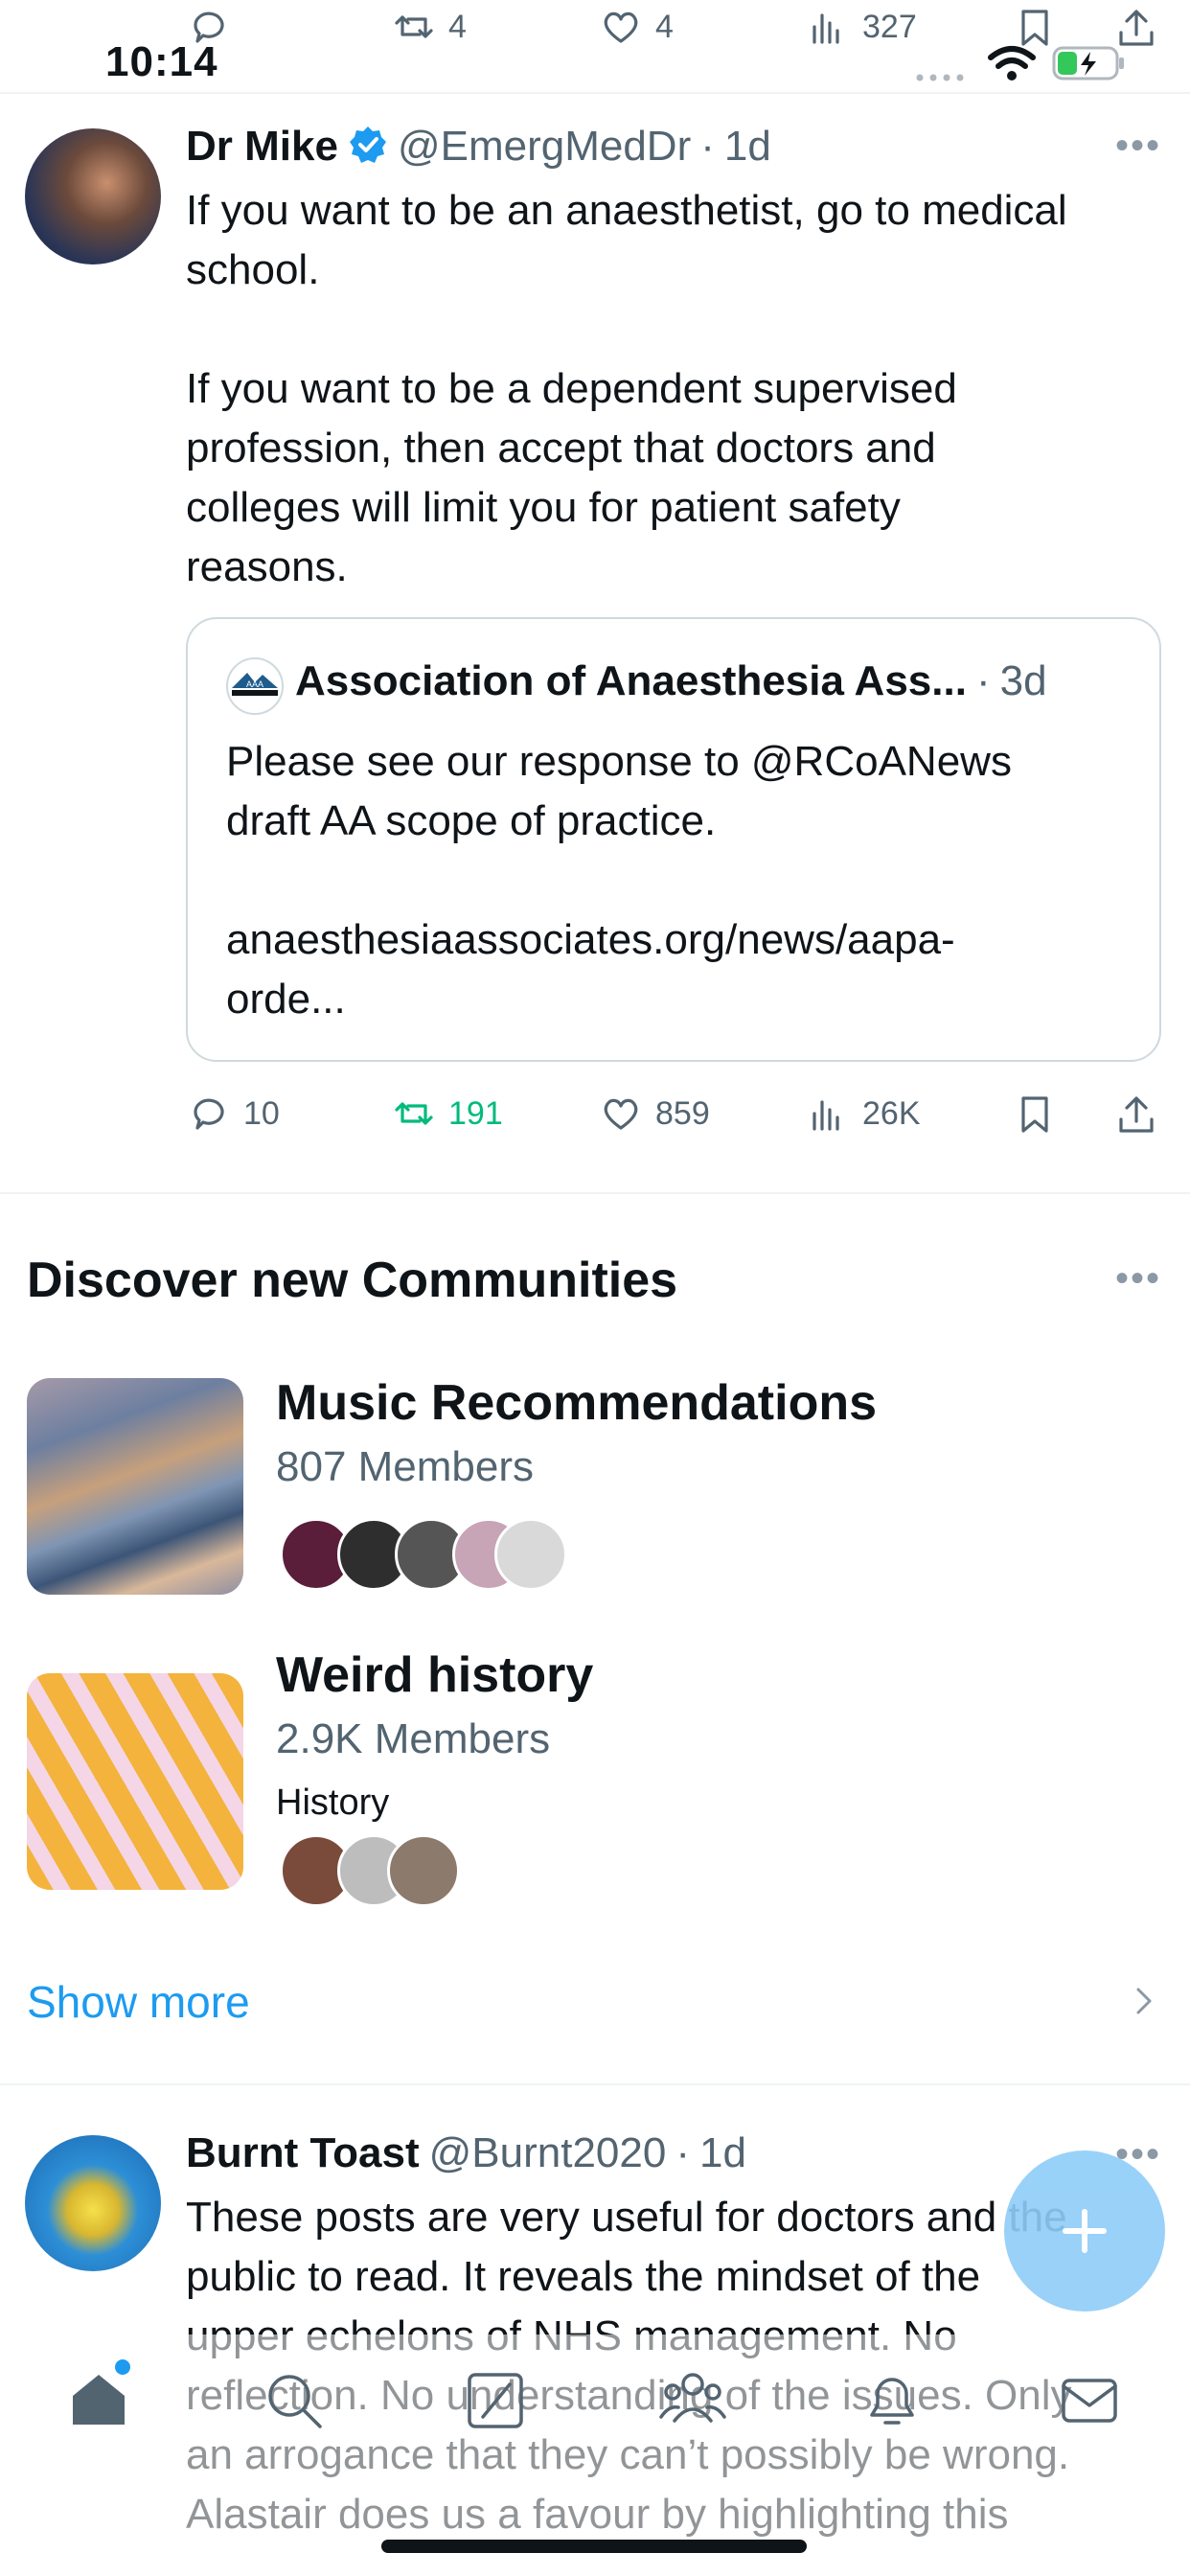 This screenshot has width=1190, height=2576. Describe the element at coordinates (1090, 2400) in the screenshot. I see `messages-icon` at that location.